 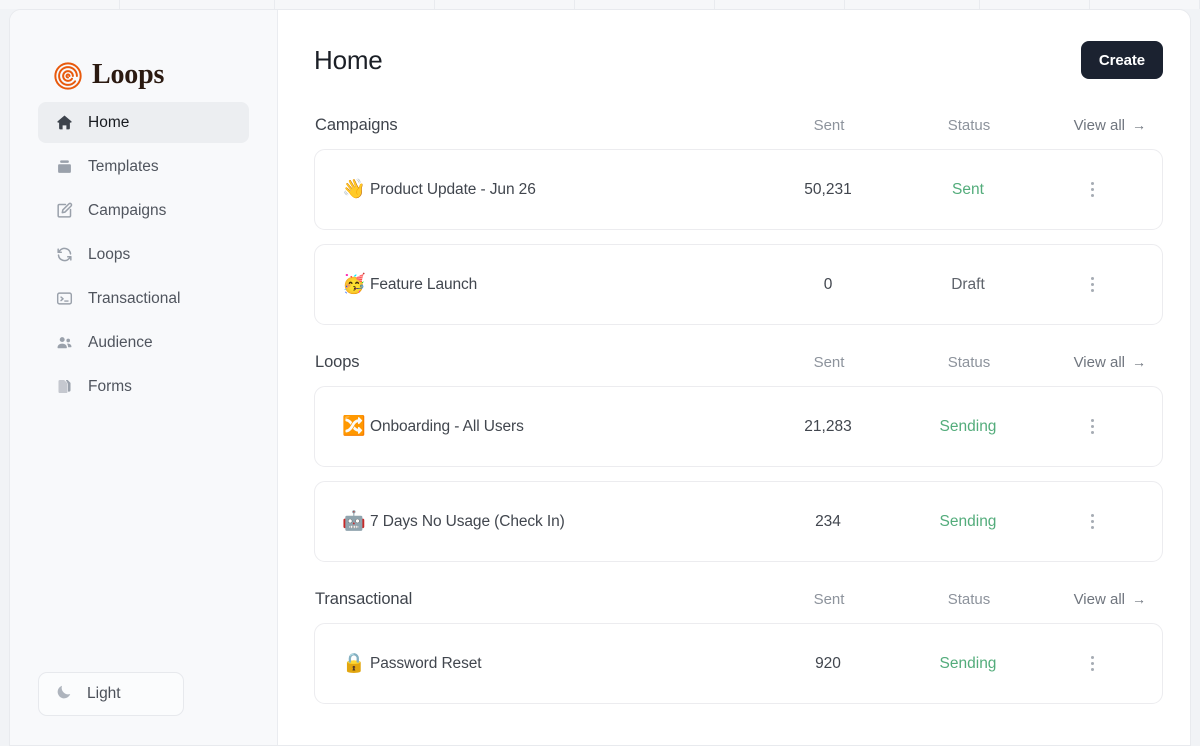 What do you see at coordinates (828, 426) in the screenshot?
I see `row-sent-count: 21,283` at bounding box center [828, 426].